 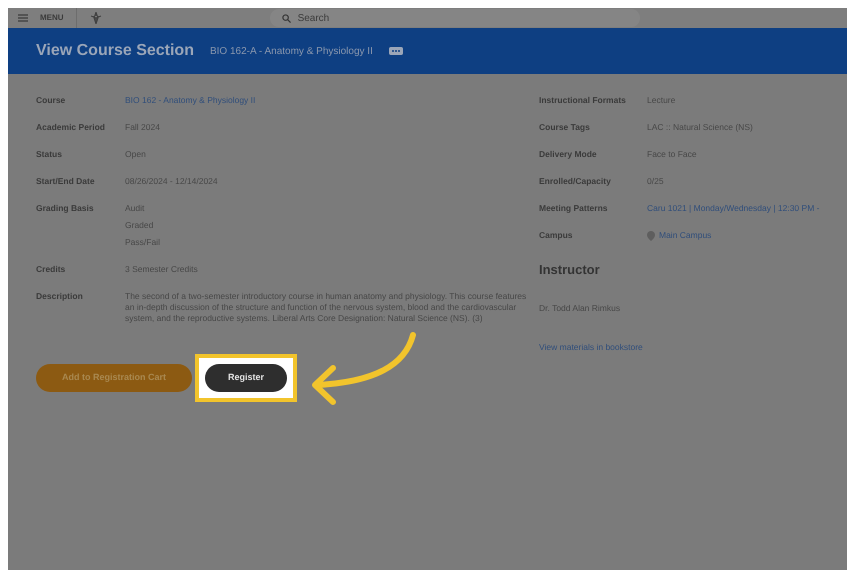 I want to click on field-link: Caru 1021 | Monday/Wednesday | 12:30 PM -, so click(x=733, y=208).